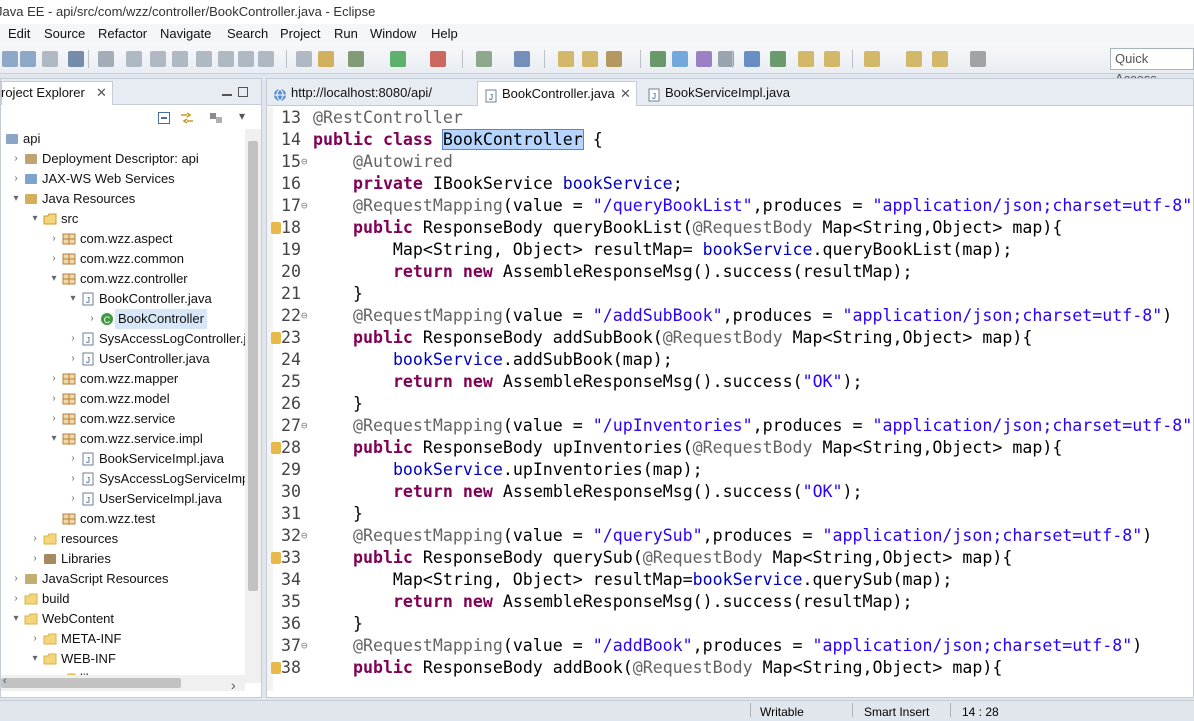  What do you see at coordinates (158, 59) in the screenshot?
I see `suspend-icon` at bounding box center [158, 59].